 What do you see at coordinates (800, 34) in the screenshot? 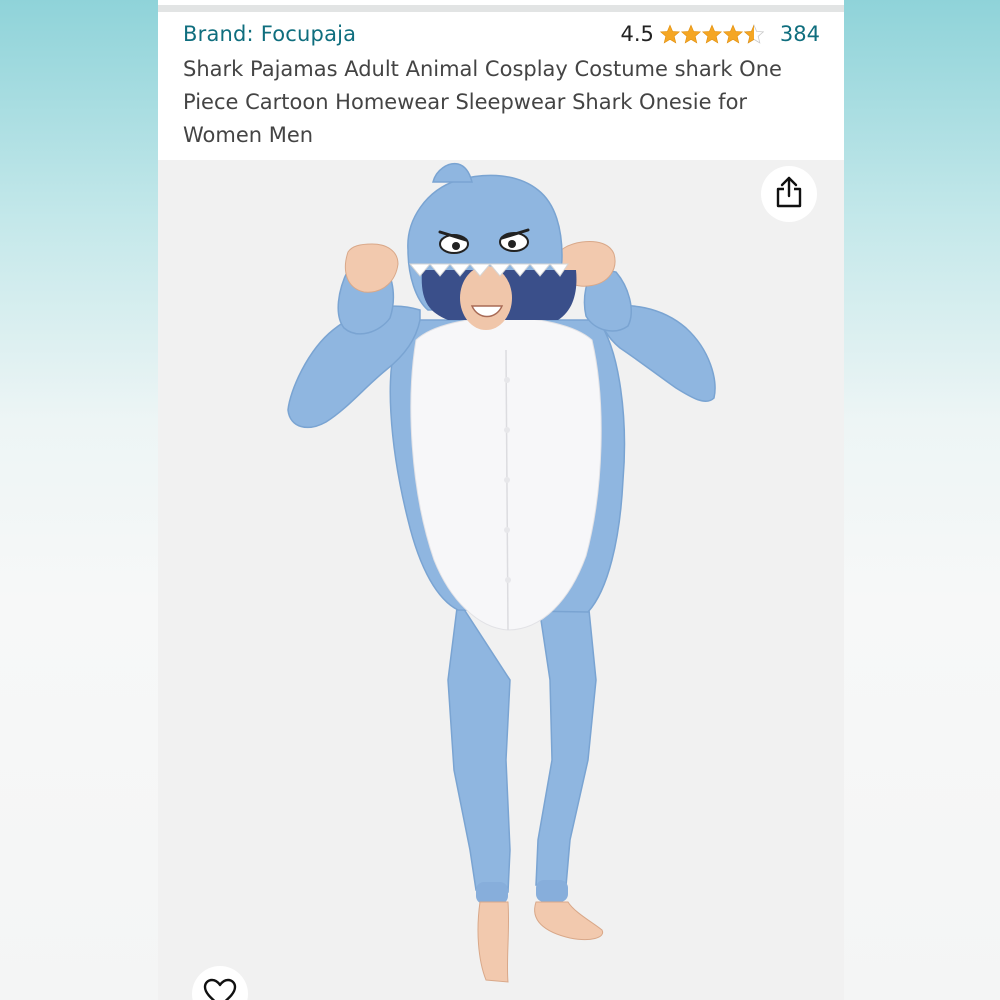
I see `review-count-link: 384` at bounding box center [800, 34].